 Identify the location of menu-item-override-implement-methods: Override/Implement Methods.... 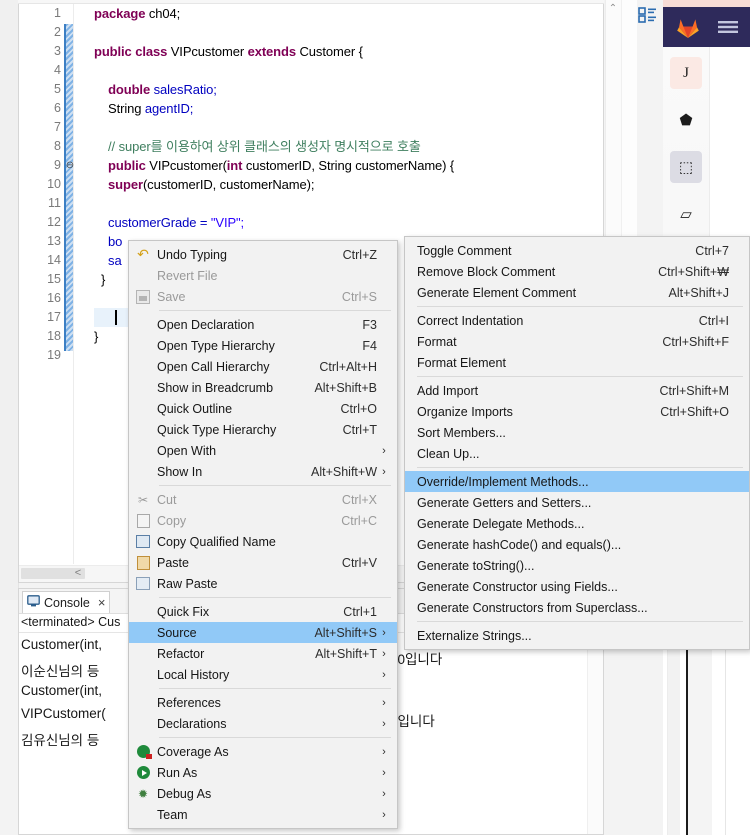
(577, 481).